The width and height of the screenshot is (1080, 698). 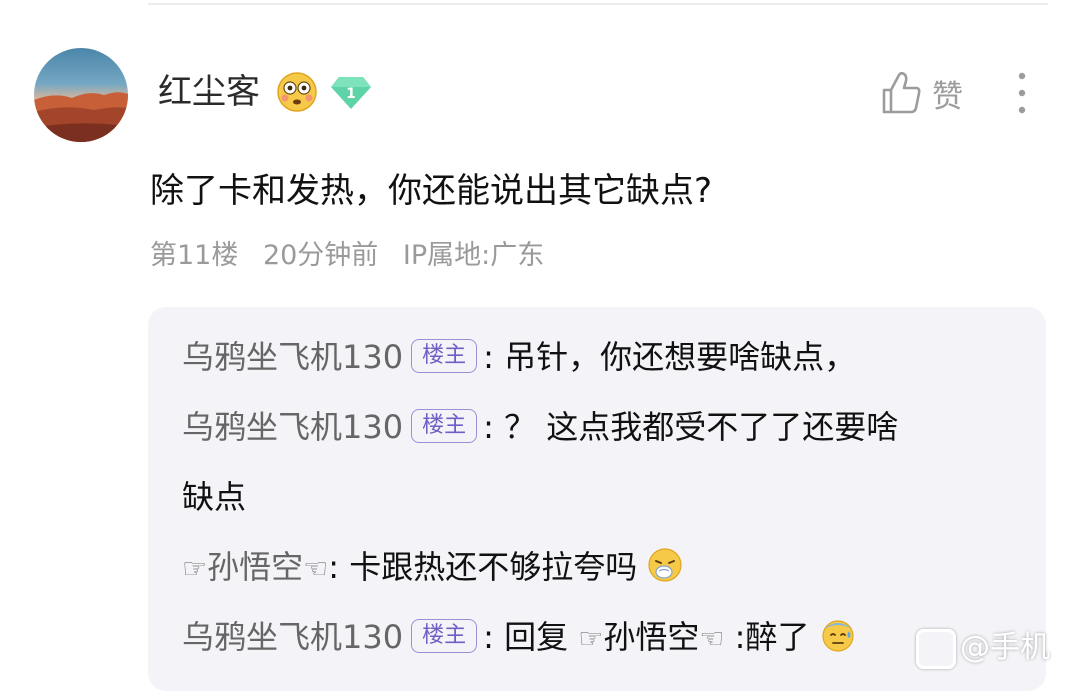 I want to click on mention: ☞孙悟空☜, so click(x=651, y=637).